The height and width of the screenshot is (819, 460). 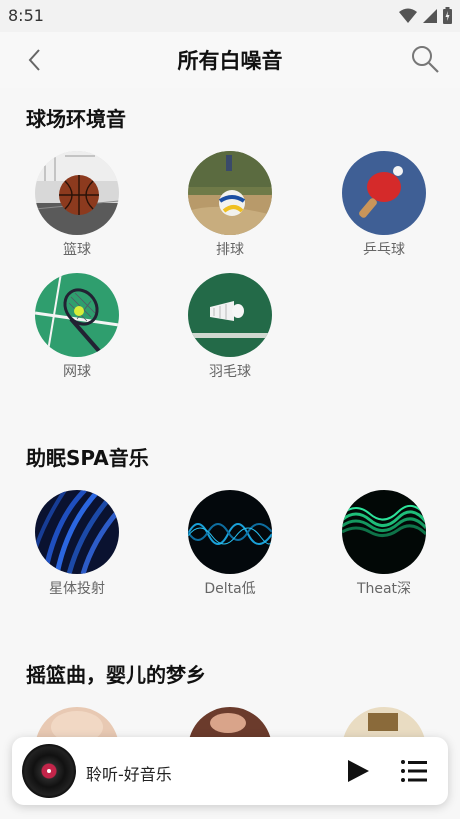 I want to click on sound-tile-astral: 星体投射, so click(x=77, y=545).